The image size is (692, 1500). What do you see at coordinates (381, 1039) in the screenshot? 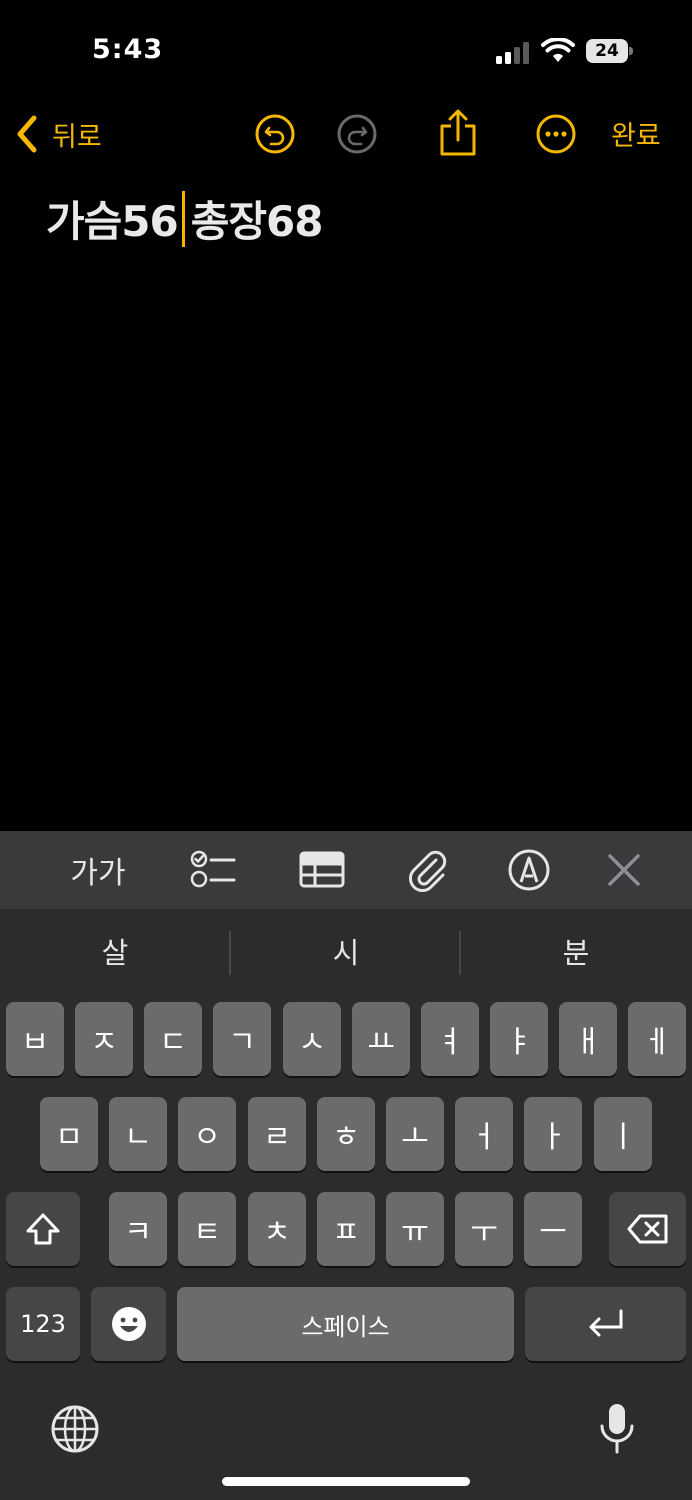
I see `key: ㅛ` at bounding box center [381, 1039].